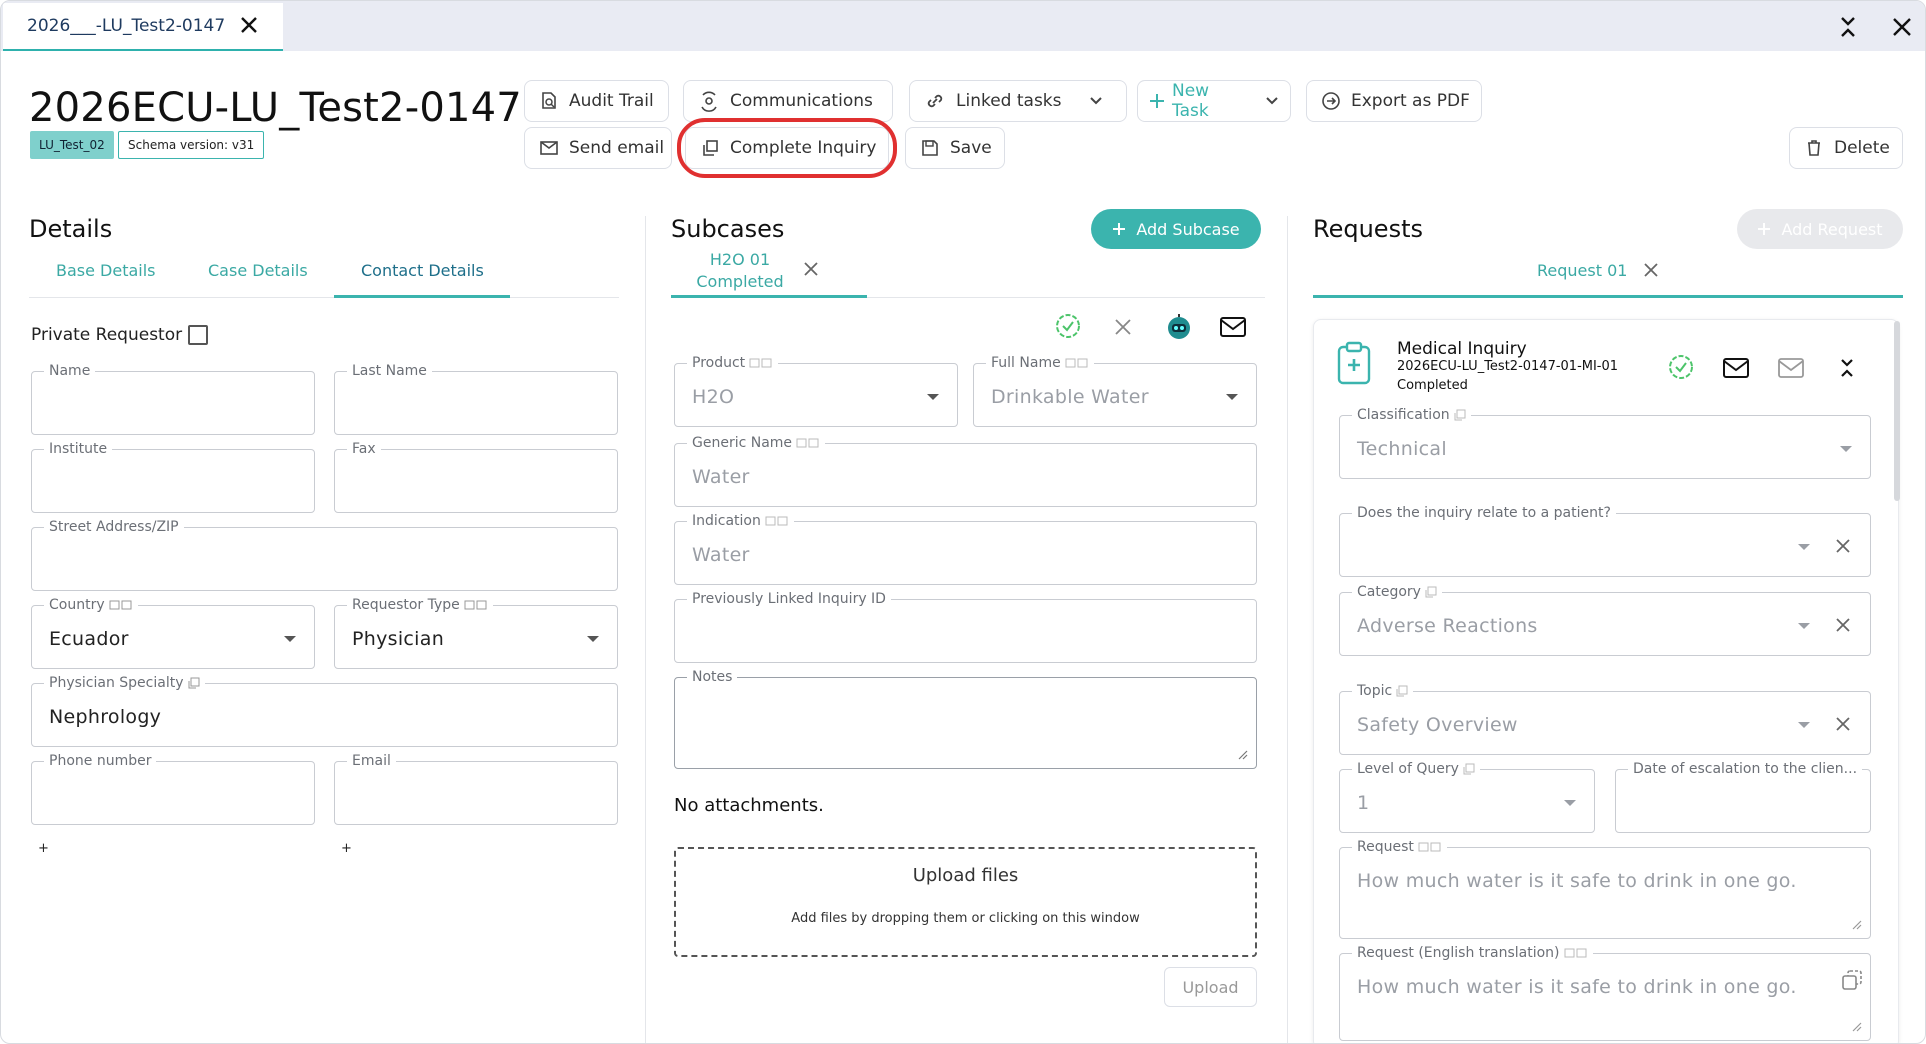 The width and height of the screenshot is (1926, 1044). Describe the element at coordinates (1437, 725) in the screenshot. I see `topic-value: Safety Overview` at that location.